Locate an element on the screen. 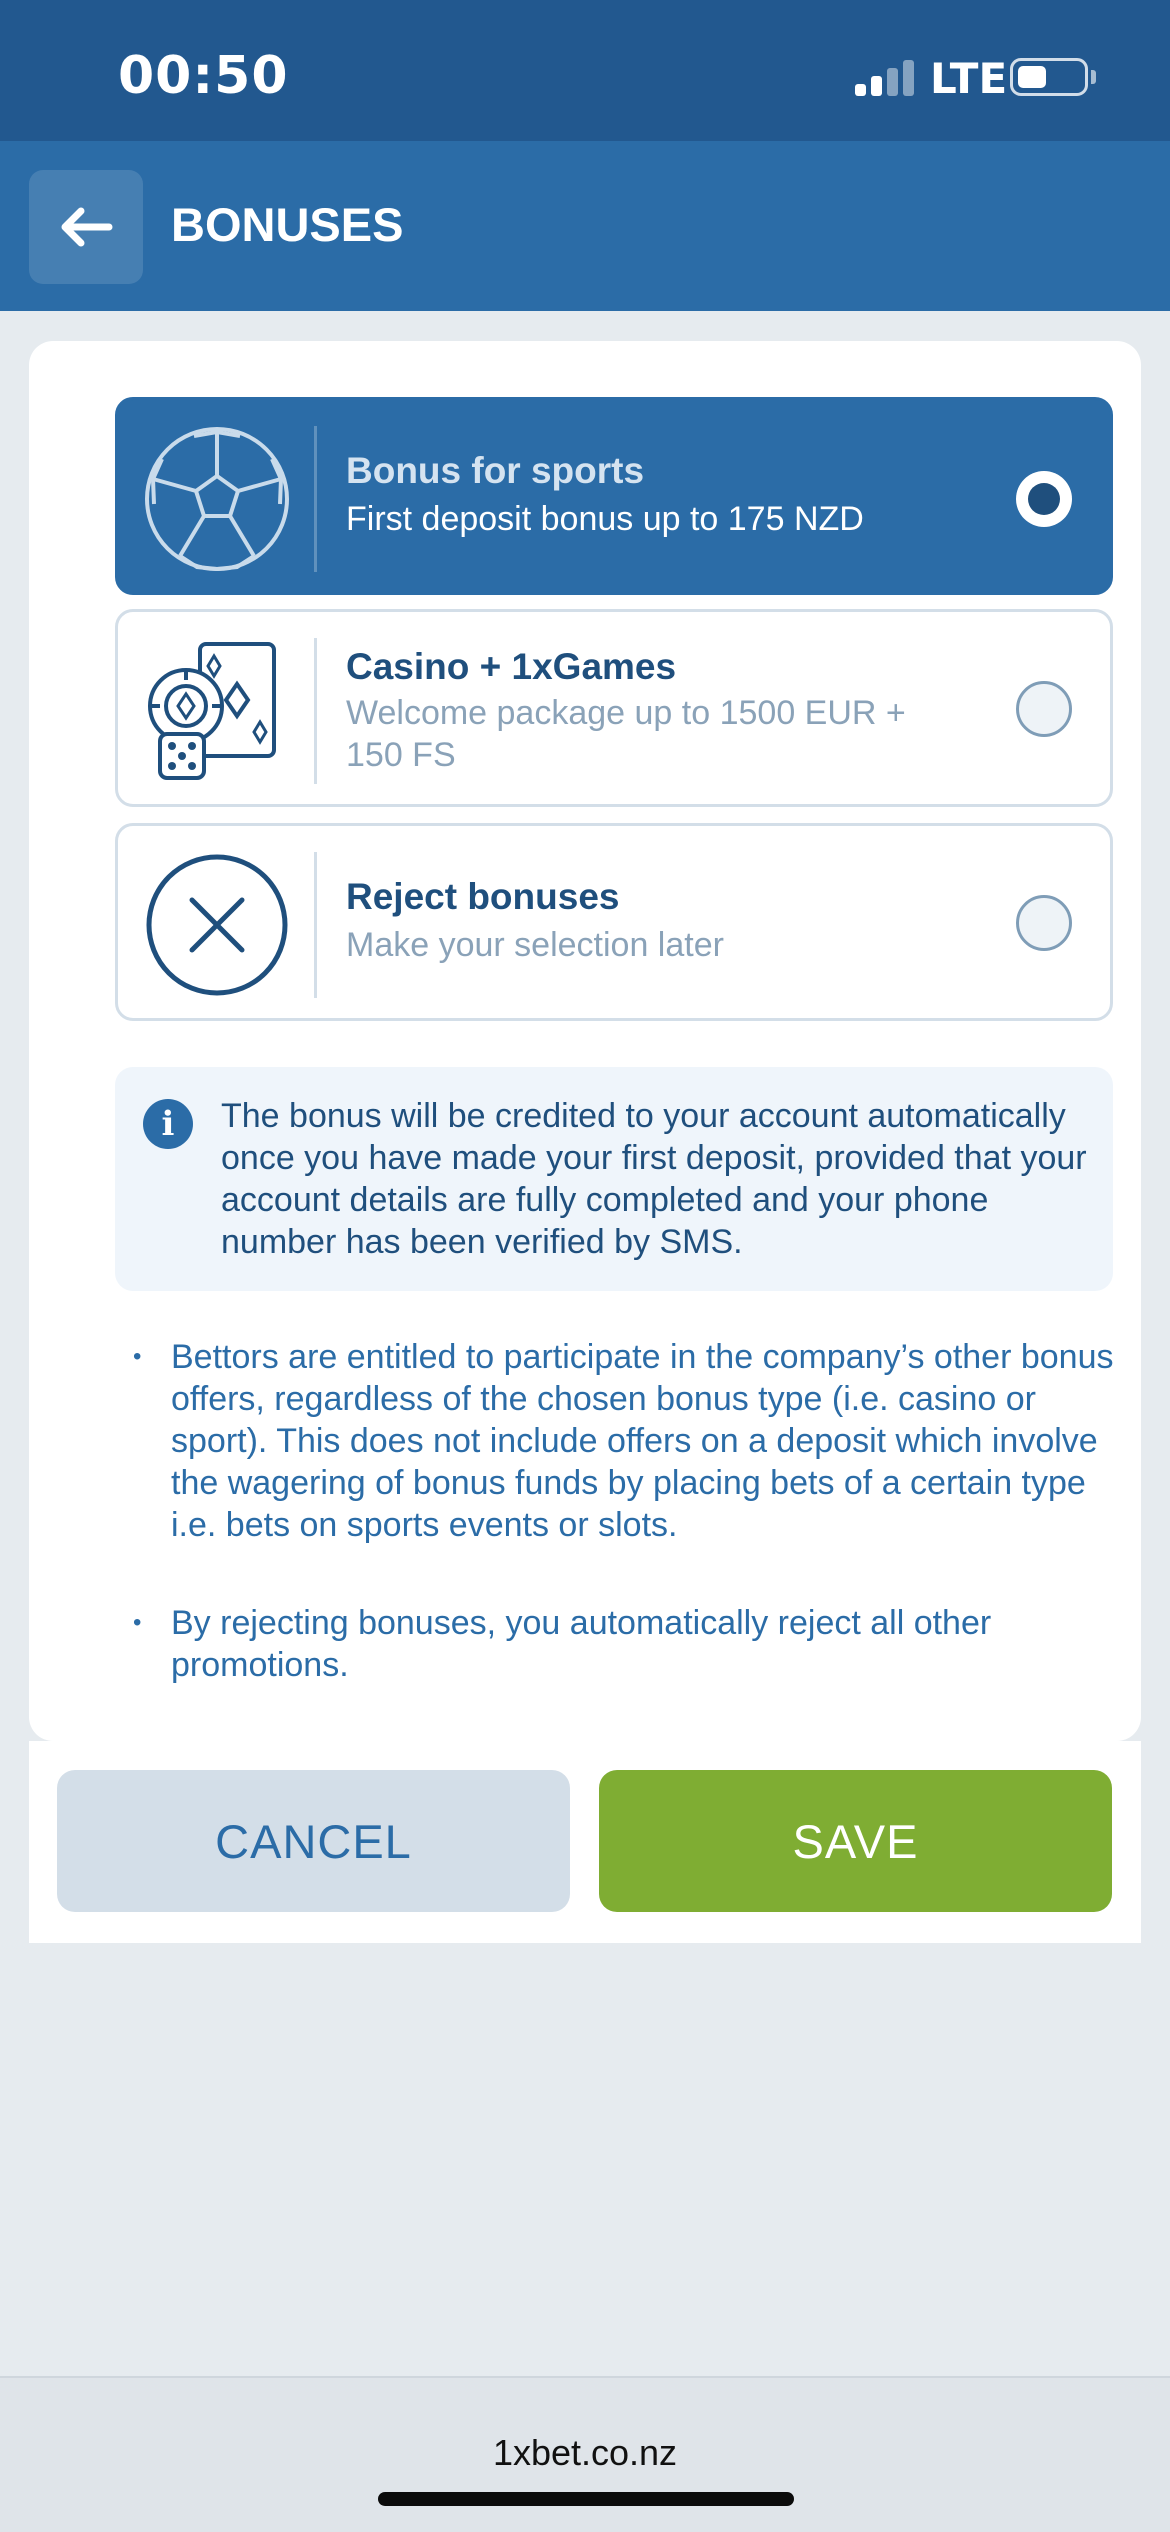 The height and width of the screenshot is (2532, 1170). radio-selected is located at coordinates (1044, 499).